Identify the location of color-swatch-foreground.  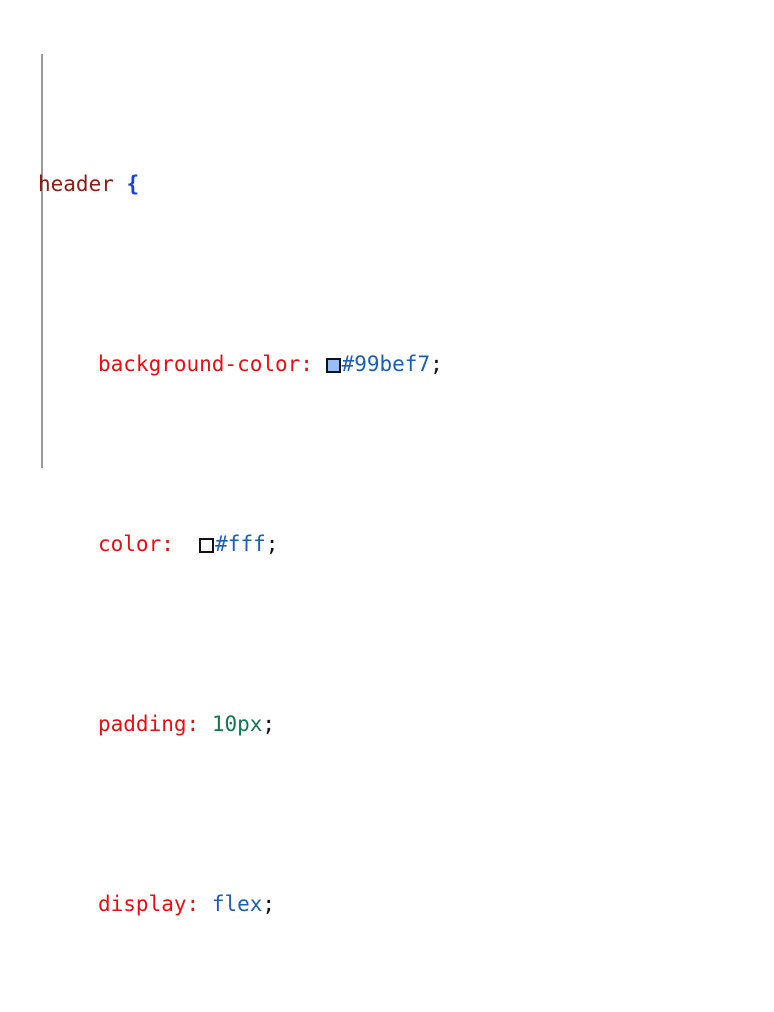
(207, 545).